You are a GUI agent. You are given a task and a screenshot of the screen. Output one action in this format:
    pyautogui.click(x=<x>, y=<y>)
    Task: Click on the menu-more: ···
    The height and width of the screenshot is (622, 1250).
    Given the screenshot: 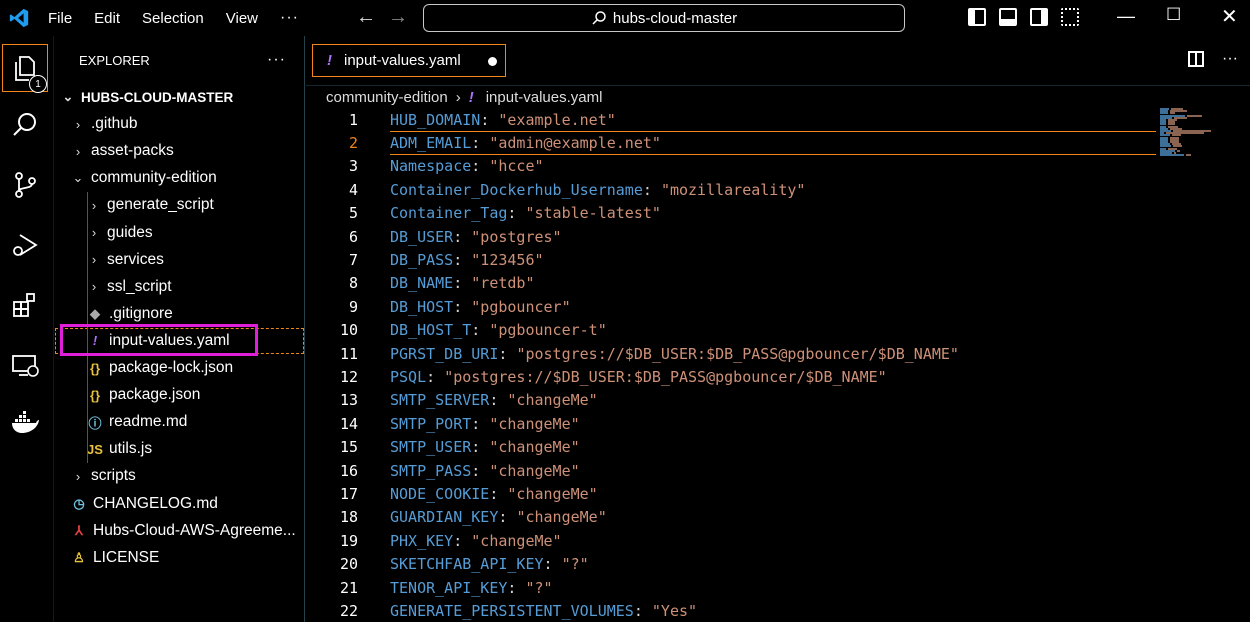 What is the action you would take?
    pyautogui.click(x=289, y=18)
    